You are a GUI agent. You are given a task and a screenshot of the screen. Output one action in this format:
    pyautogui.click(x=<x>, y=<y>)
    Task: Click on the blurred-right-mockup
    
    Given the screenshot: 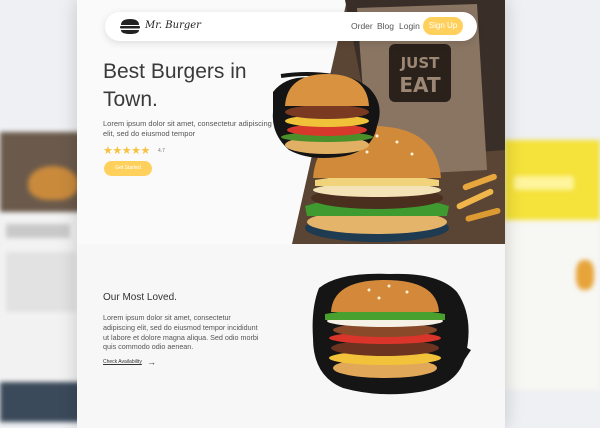 What is the action you would take?
    pyautogui.click(x=552, y=265)
    